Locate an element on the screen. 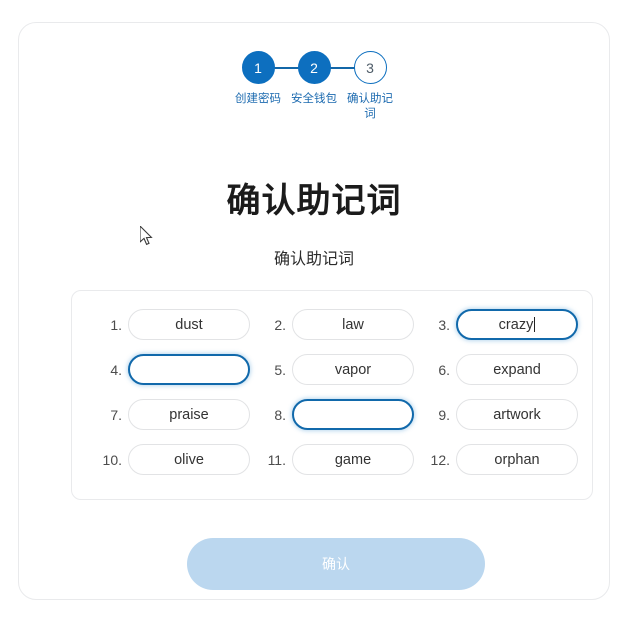  step-number-2: 2 is located at coordinates (314, 67).